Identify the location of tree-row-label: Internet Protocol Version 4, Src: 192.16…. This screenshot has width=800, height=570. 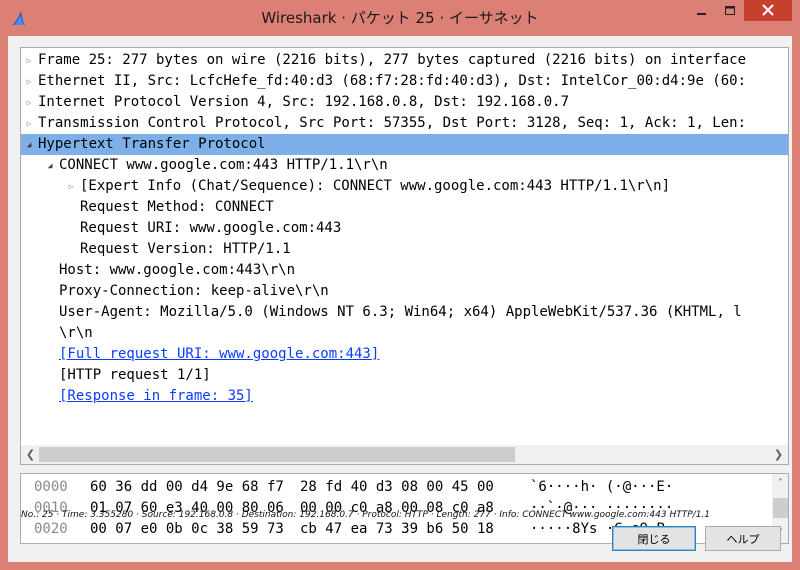
(304, 102).